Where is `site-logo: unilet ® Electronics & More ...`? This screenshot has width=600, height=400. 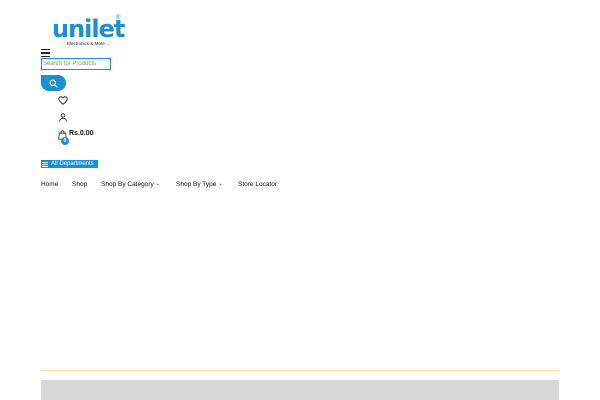
site-logo: unilet ® Electronics & More ... is located at coordinates (88, 31).